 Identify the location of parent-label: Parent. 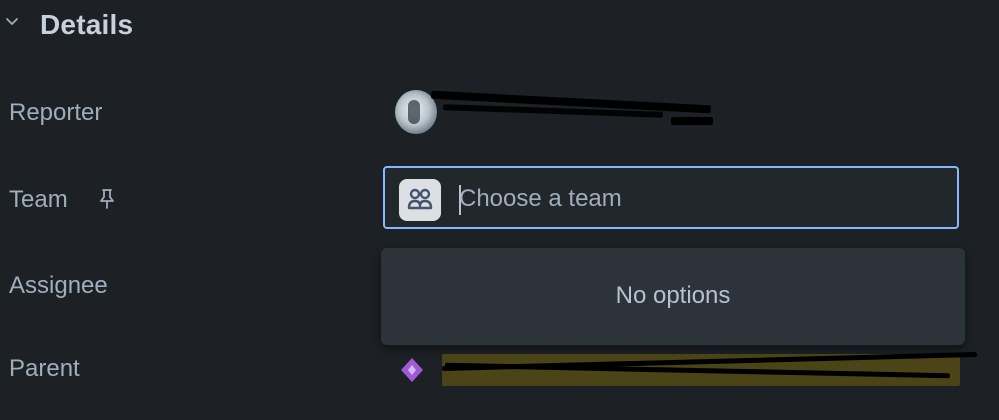
(44, 368).